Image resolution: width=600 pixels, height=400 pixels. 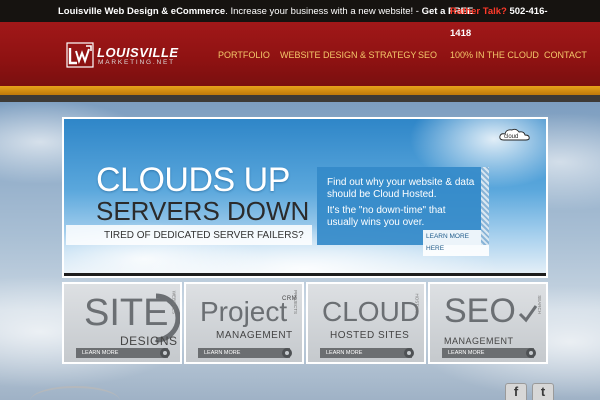 What do you see at coordinates (371, 311) in the screenshot?
I see `tile-title: CLOUD` at bounding box center [371, 311].